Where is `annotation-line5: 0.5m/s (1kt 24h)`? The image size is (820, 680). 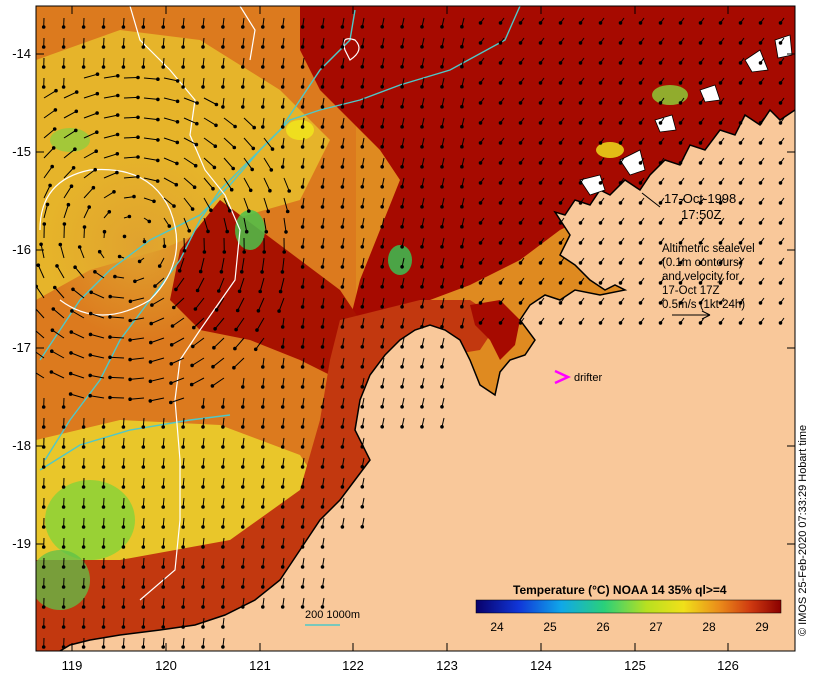 annotation-line5: 0.5m/s (1kt 24h) is located at coordinates (703, 305).